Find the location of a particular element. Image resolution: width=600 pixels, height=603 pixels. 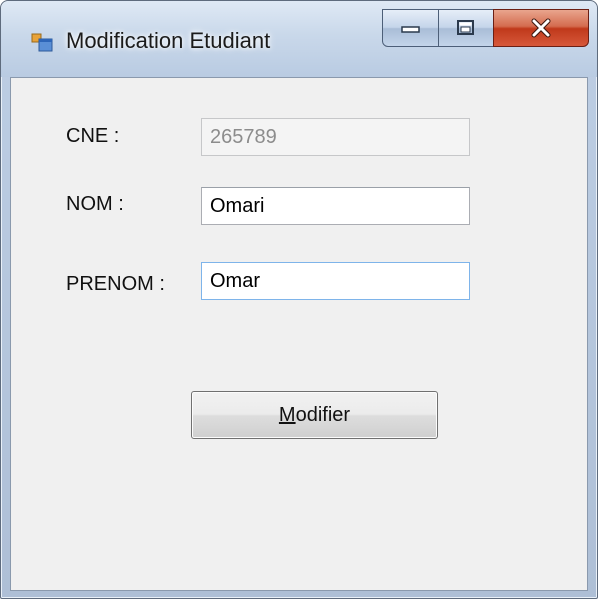

close-button is located at coordinates (541, 28).